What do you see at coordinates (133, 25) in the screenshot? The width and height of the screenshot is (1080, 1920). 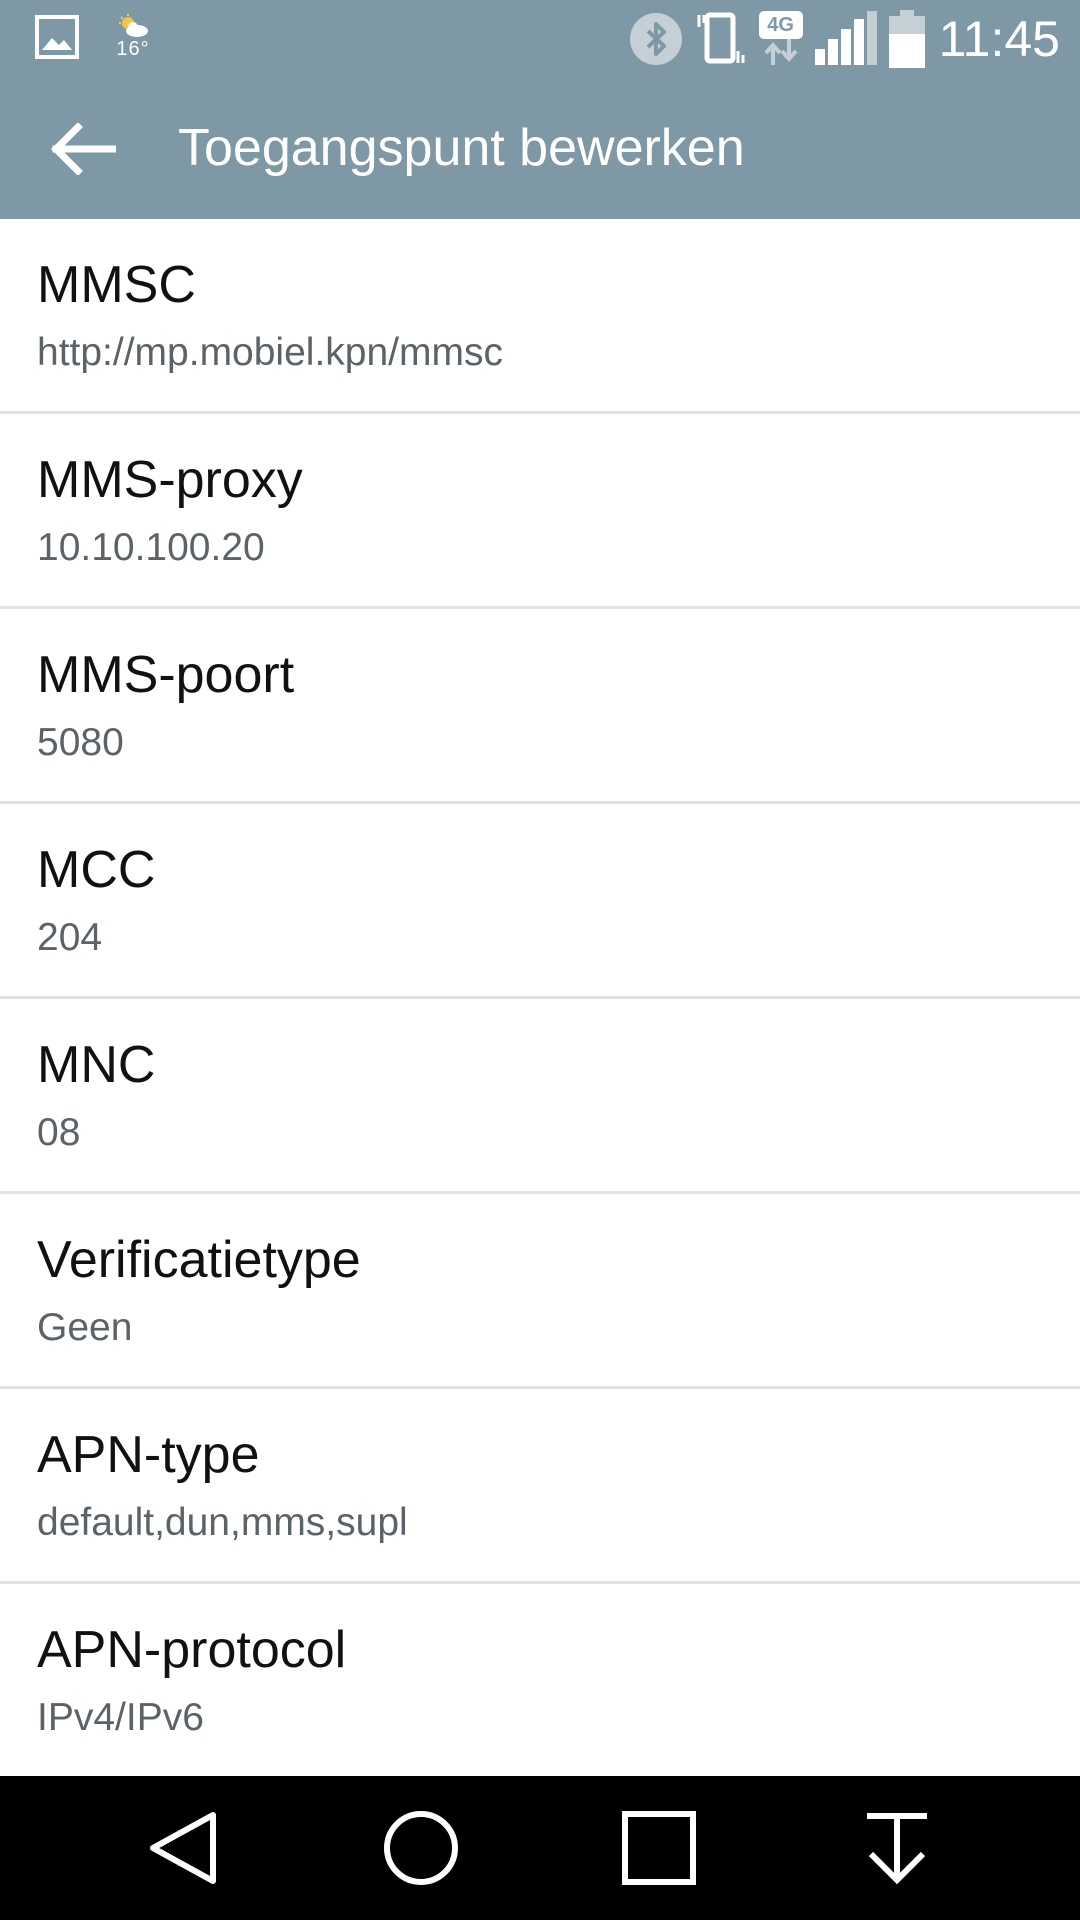 I see `weather-icon` at bounding box center [133, 25].